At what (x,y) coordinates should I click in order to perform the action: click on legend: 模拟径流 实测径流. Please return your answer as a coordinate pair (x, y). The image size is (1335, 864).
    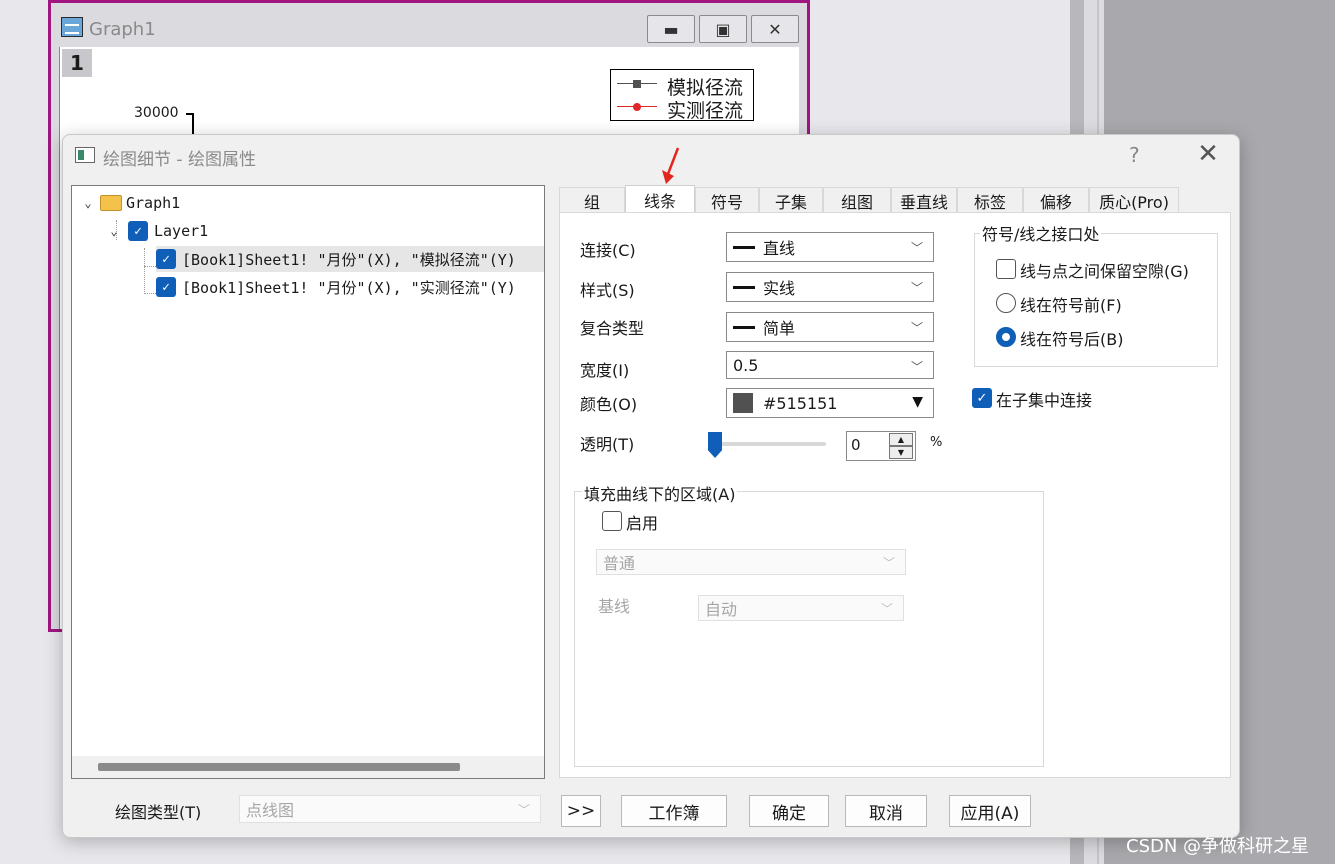
    Looking at the image, I should click on (682, 95).